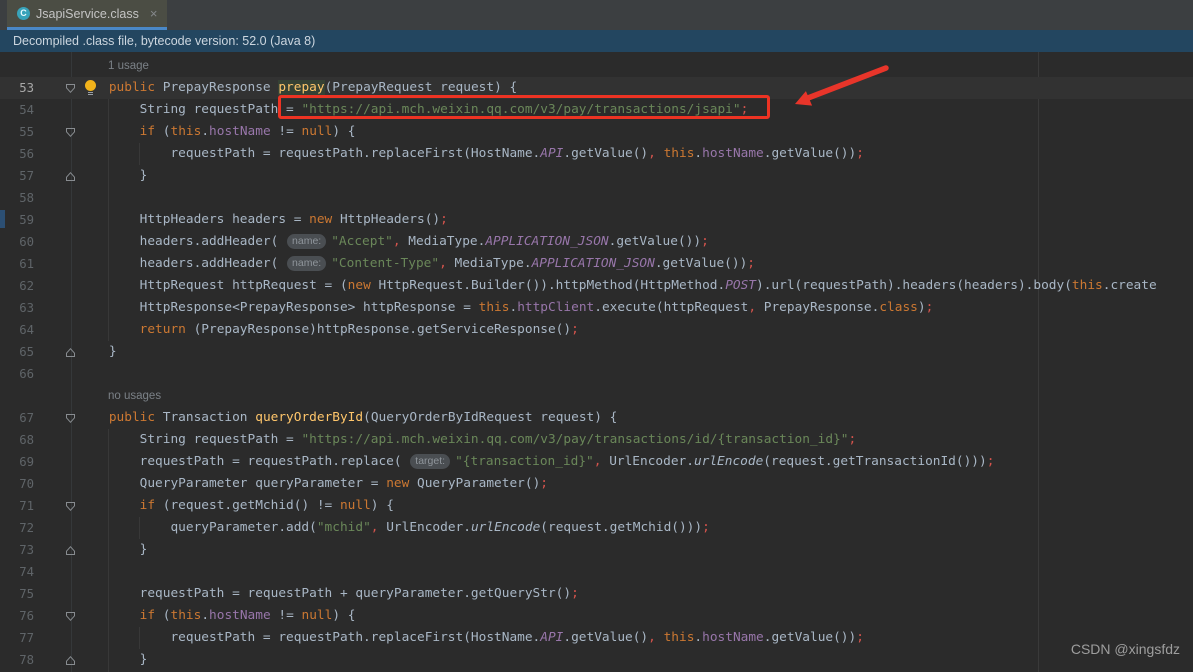 This screenshot has width=1193, height=672. What do you see at coordinates (90, 87) in the screenshot?
I see `intention-bulb-icon` at bounding box center [90, 87].